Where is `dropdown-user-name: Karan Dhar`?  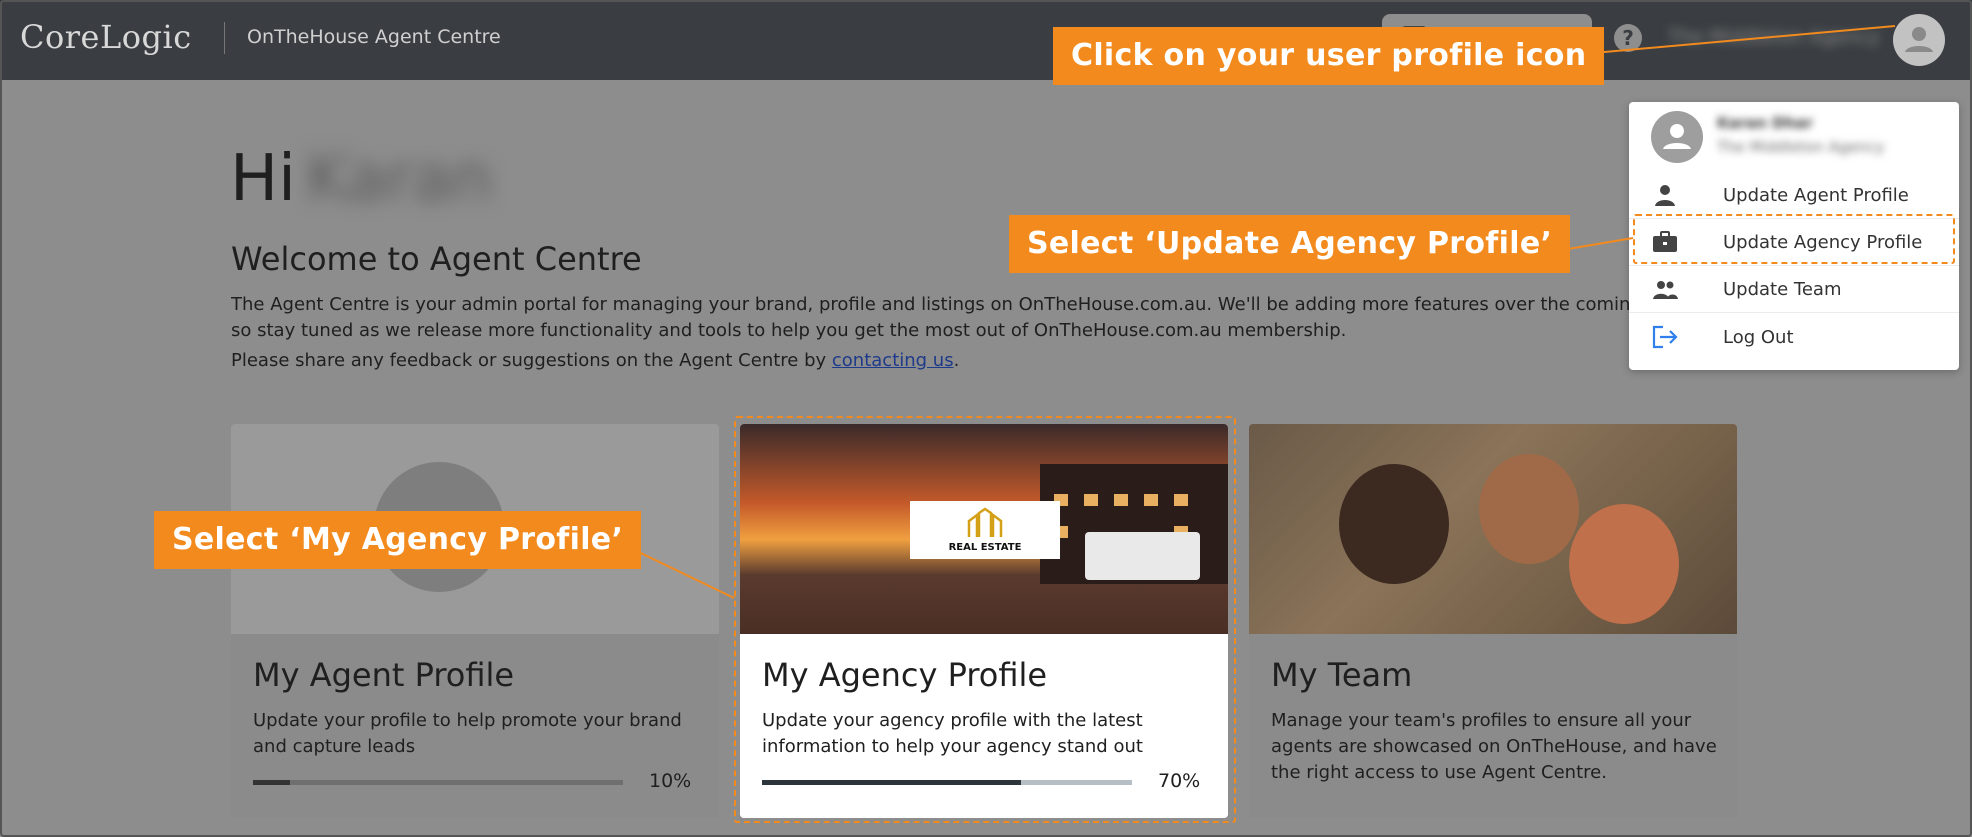 dropdown-user-name: Karan Dhar is located at coordinates (1765, 123).